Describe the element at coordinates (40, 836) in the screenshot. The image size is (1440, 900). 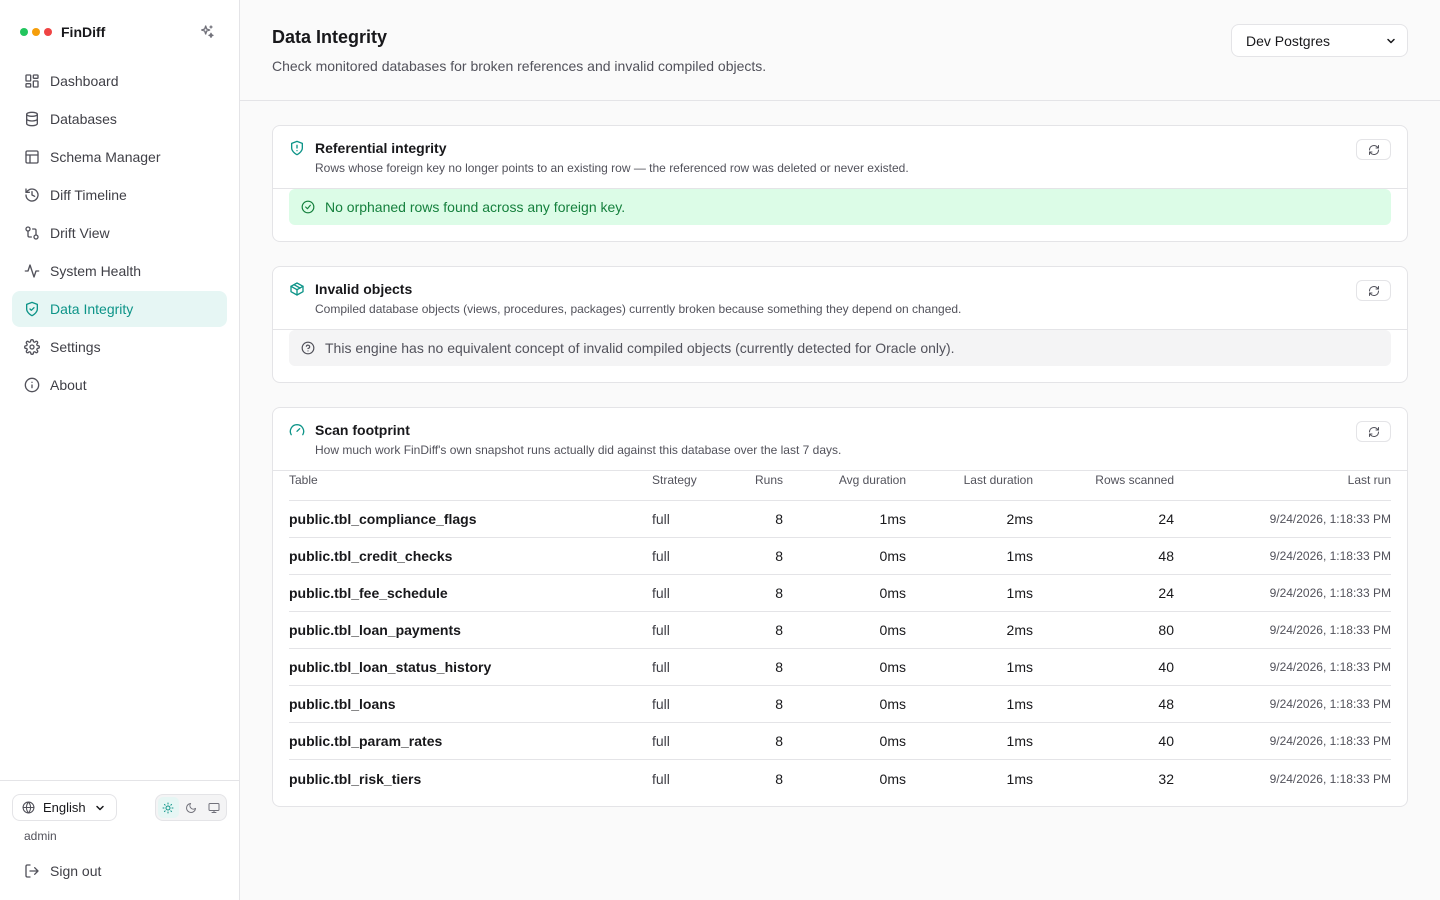
I see `current-user: admin` at that location.